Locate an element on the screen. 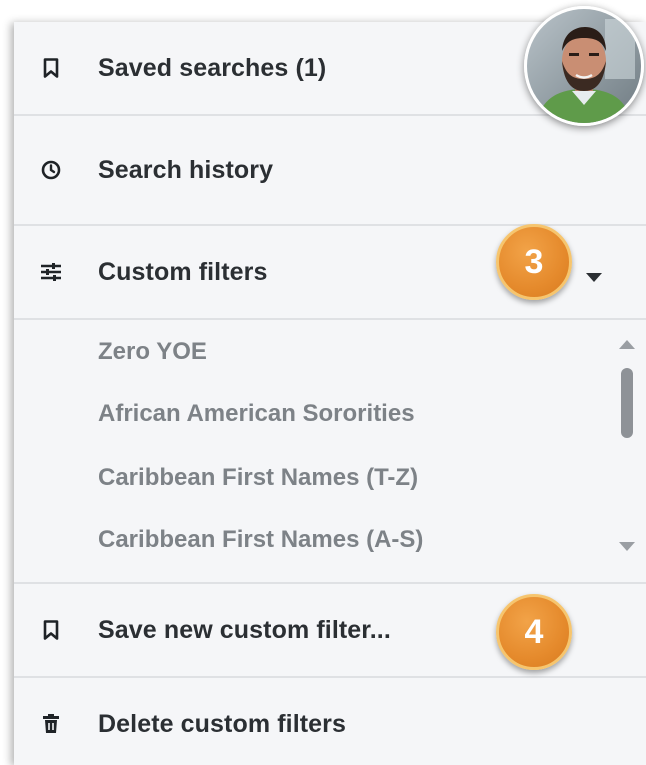 The height and width of the screenshot is (765, 646). menu-item-label: Saved searches (1) is located at coordinates (212, 67).